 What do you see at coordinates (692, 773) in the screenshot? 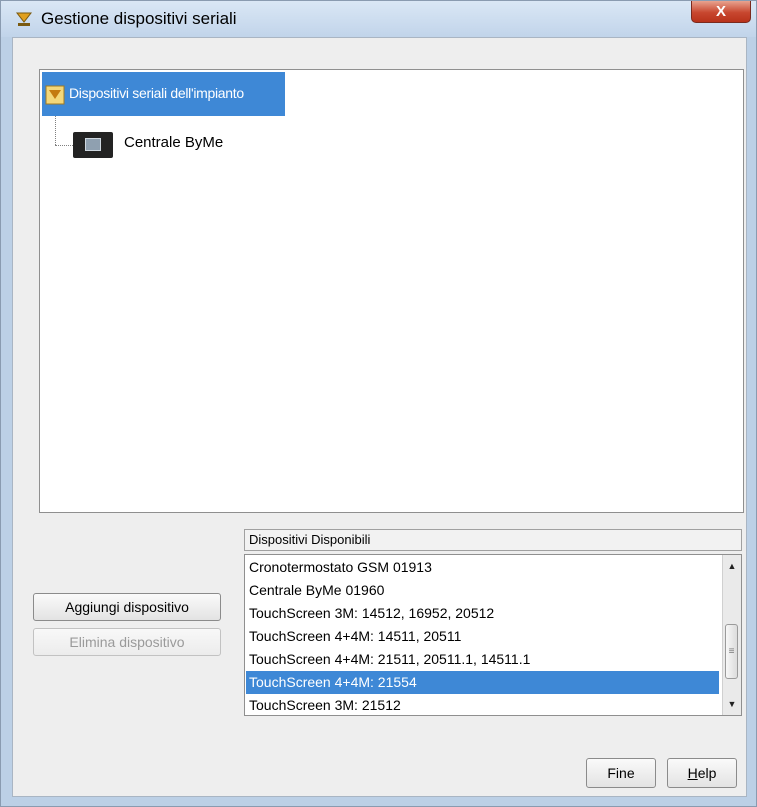
I see `help-mnemonic: H` at bounding box center [692, 773].